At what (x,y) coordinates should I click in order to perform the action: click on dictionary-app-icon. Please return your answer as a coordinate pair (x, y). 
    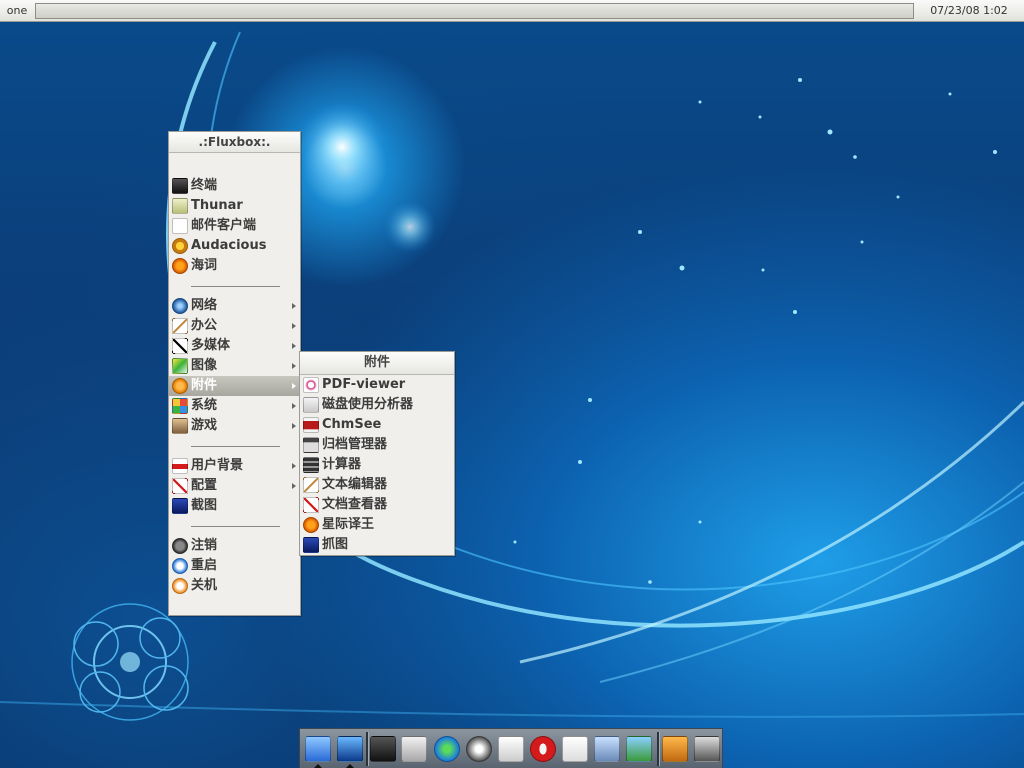
    Looking at the image, I should click on (675, 749).